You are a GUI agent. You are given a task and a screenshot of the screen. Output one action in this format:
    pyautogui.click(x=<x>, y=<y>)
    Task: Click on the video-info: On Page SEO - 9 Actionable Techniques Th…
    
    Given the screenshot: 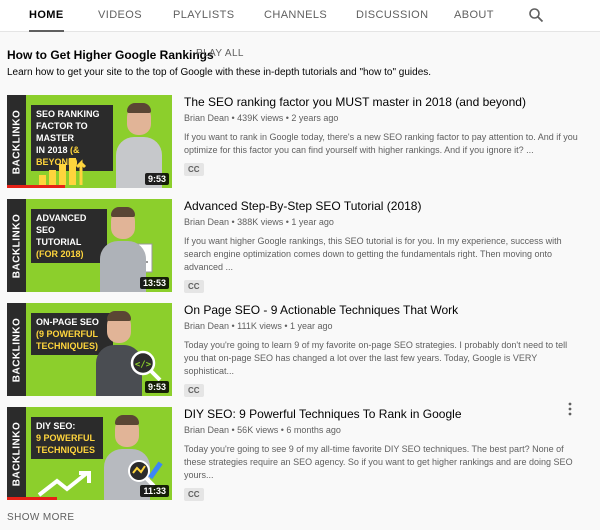 What is the action you would take?
    pyautogui.click(x=384, y=350)
    